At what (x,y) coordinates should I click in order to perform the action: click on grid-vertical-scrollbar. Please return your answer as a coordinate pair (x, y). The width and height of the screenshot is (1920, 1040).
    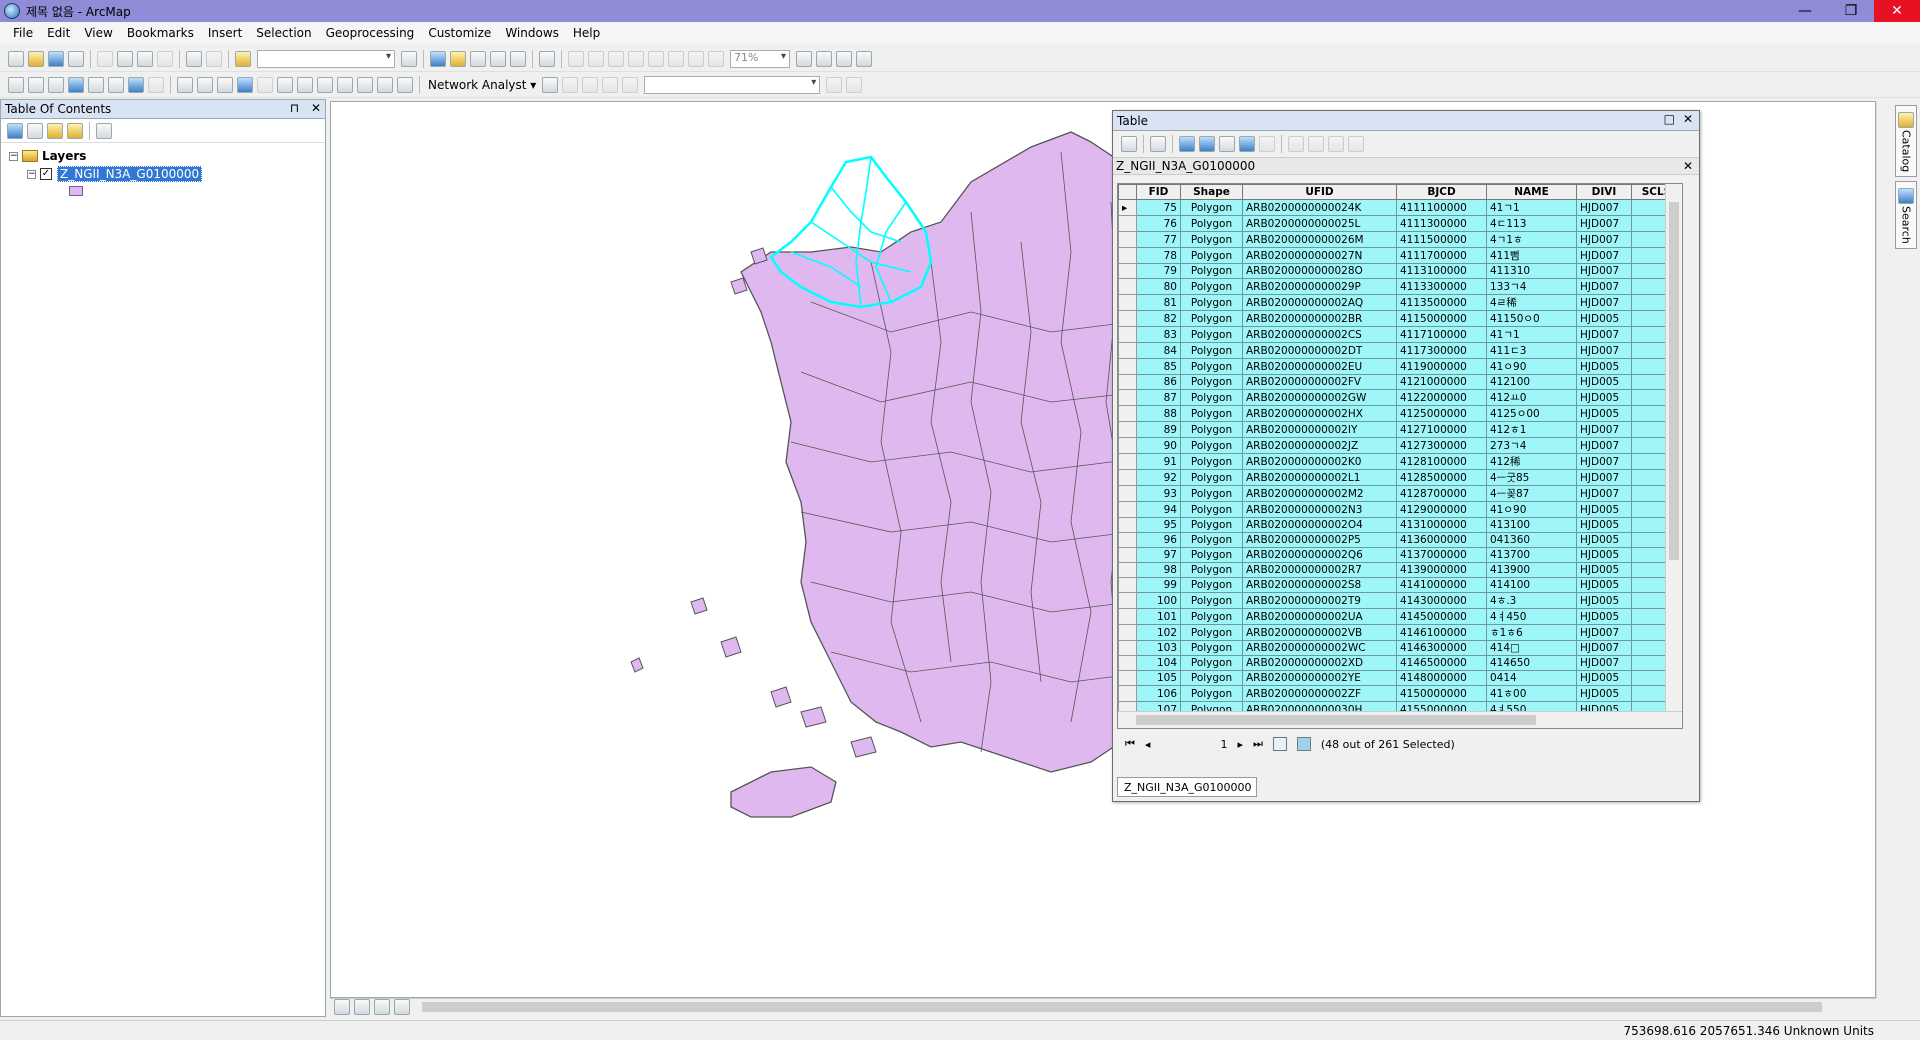
    Looking at the image, I should click on (1673, 448).